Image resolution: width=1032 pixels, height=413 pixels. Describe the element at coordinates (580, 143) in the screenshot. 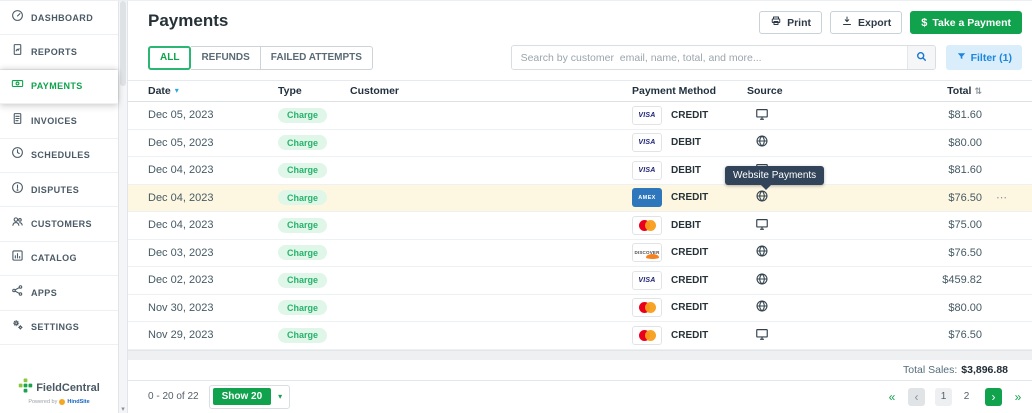

I see `table-row: Dec 05, 2023 Charge VISA DEBIT $80.00` at that location.